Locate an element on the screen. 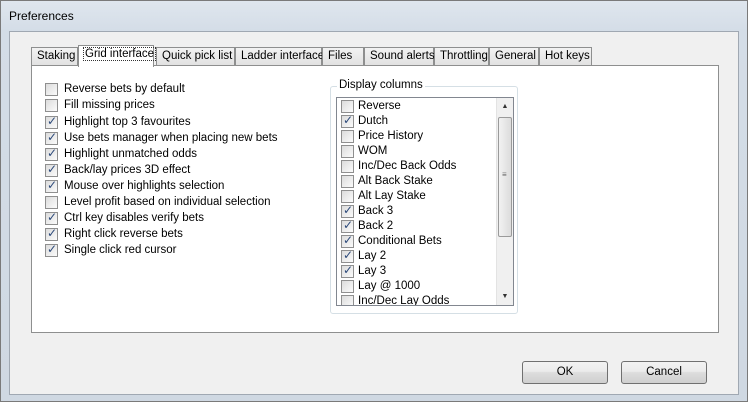 Image resolution: width=748 pixels, height=402 pixels. grip-icon: ≡ is located at coordinates (504, 174).